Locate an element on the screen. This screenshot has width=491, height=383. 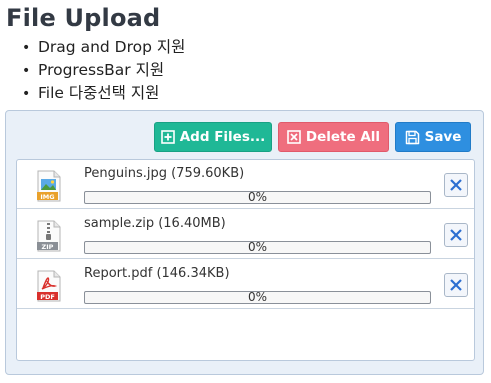
file-type-badge: ZIP is located at coordinates (48, 247).